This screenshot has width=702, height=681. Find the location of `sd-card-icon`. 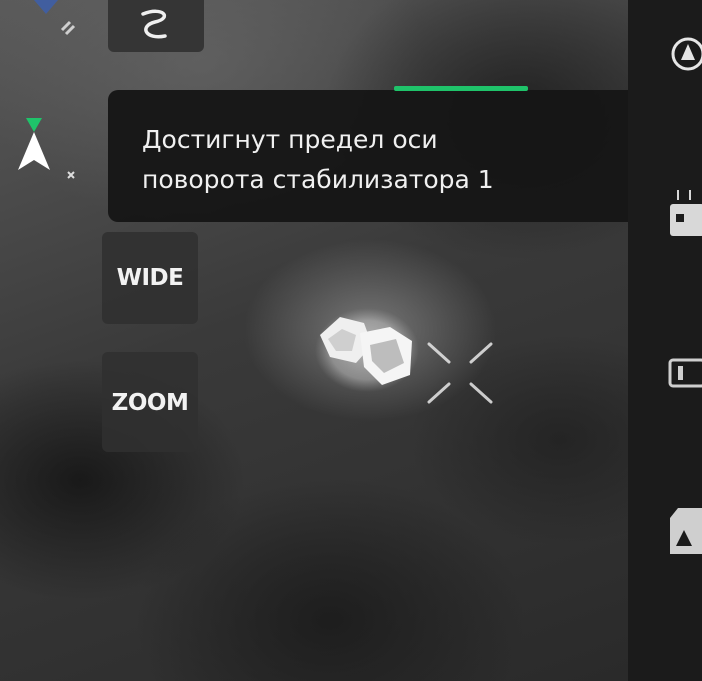

sd-card-icon is located at coordinates (685, 531).